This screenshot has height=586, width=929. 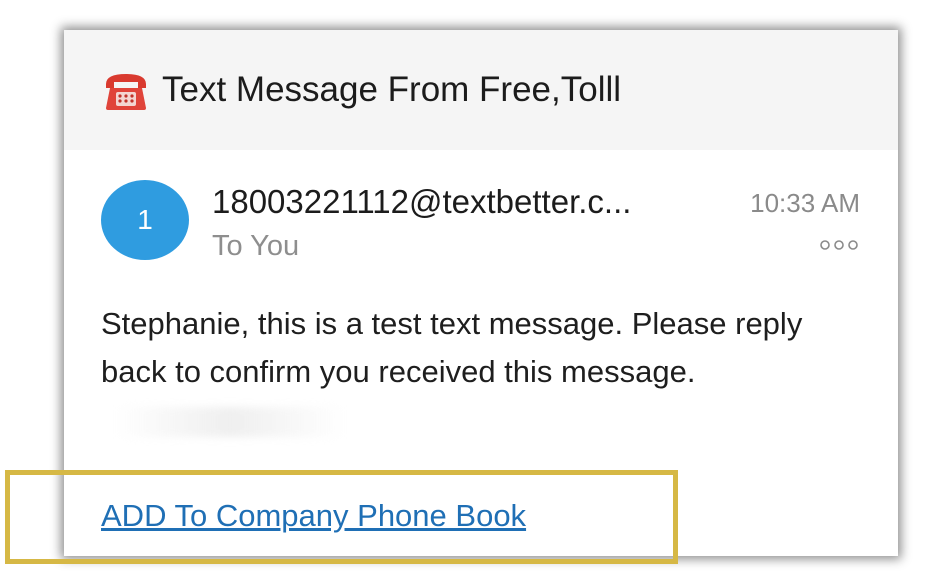 What do you see at coordinates (230, 421) in the screenshot?
I see `redacted-signature` at bounding box center [230, 421].